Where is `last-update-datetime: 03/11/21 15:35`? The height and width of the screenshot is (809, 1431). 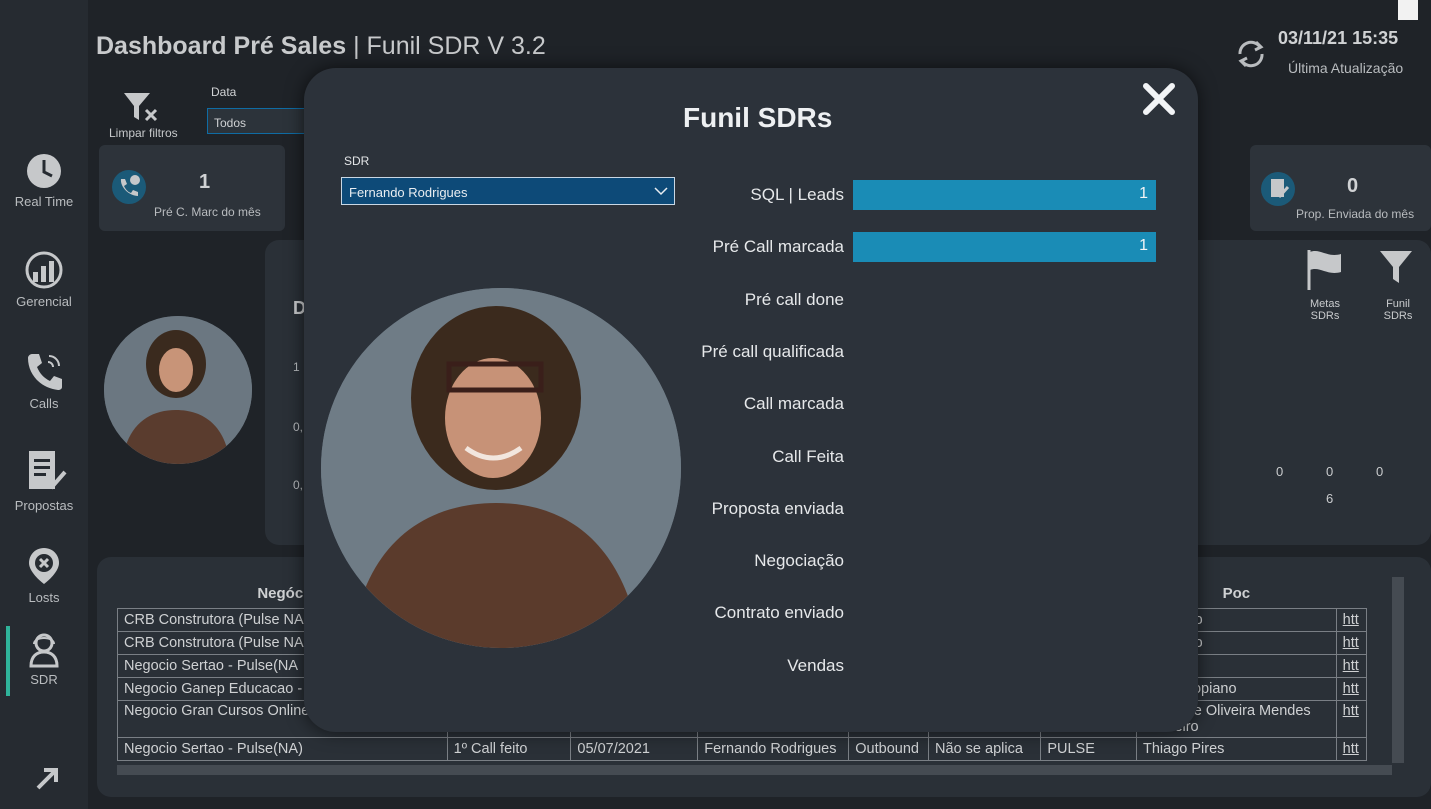 last-update-datetime: 03/11/21 15:35 is located at coordinates (1338, 38).